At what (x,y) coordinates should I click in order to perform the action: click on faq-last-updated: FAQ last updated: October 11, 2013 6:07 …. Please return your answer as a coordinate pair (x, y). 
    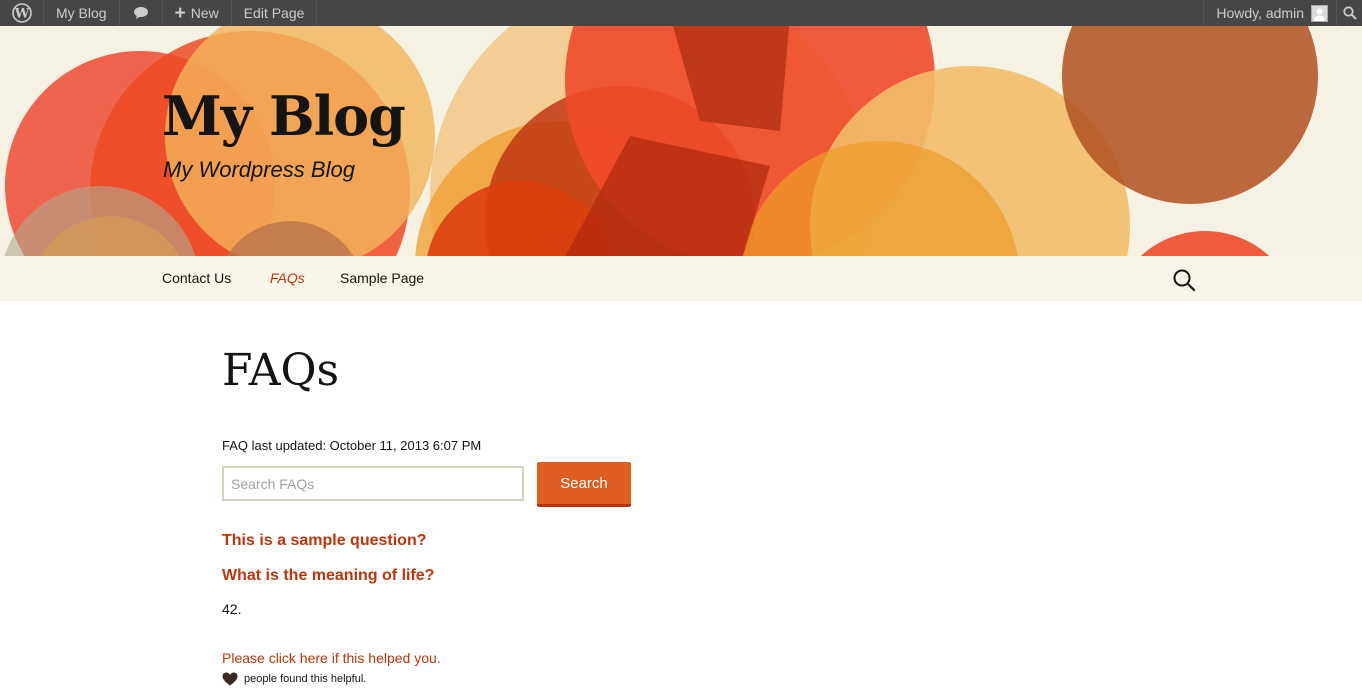
    Looking at the image, I should click on (352, 445).